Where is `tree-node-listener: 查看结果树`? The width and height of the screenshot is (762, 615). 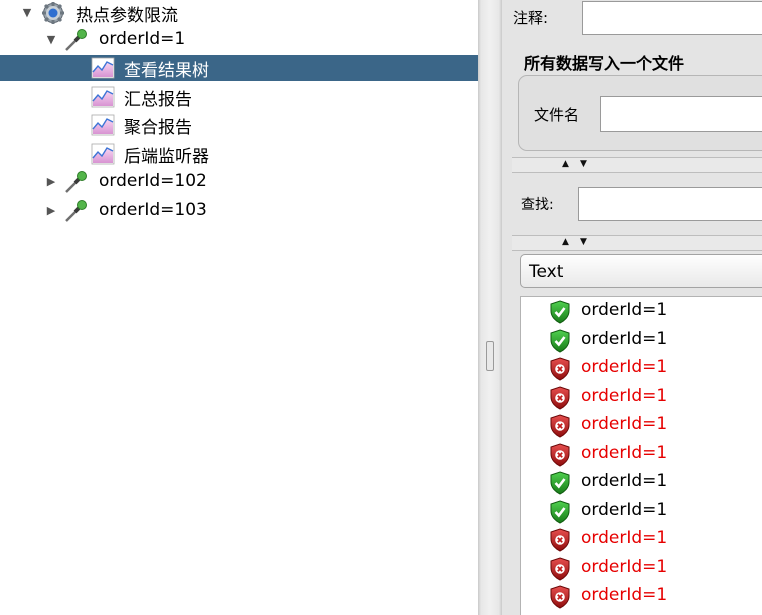 tree-node-listener: 查看结果树 is located at coordinates (239, 68).